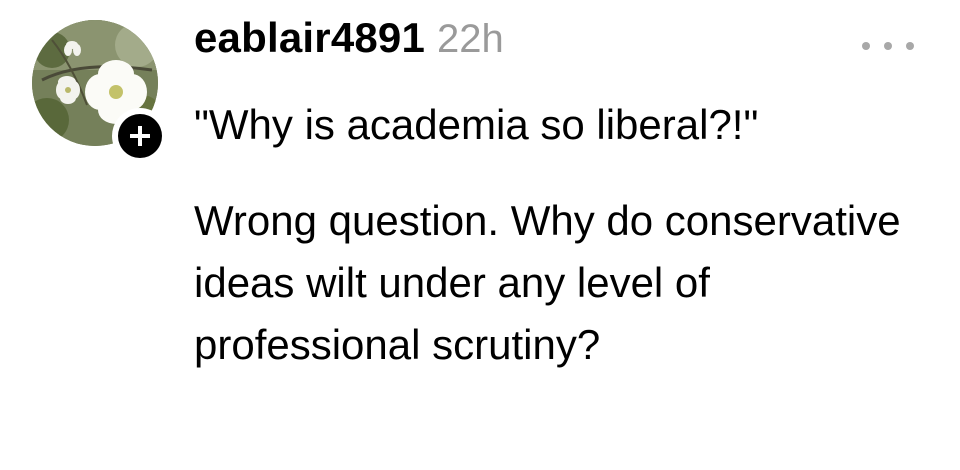  I want to click on ellipsis-icon, so click(888, 46).